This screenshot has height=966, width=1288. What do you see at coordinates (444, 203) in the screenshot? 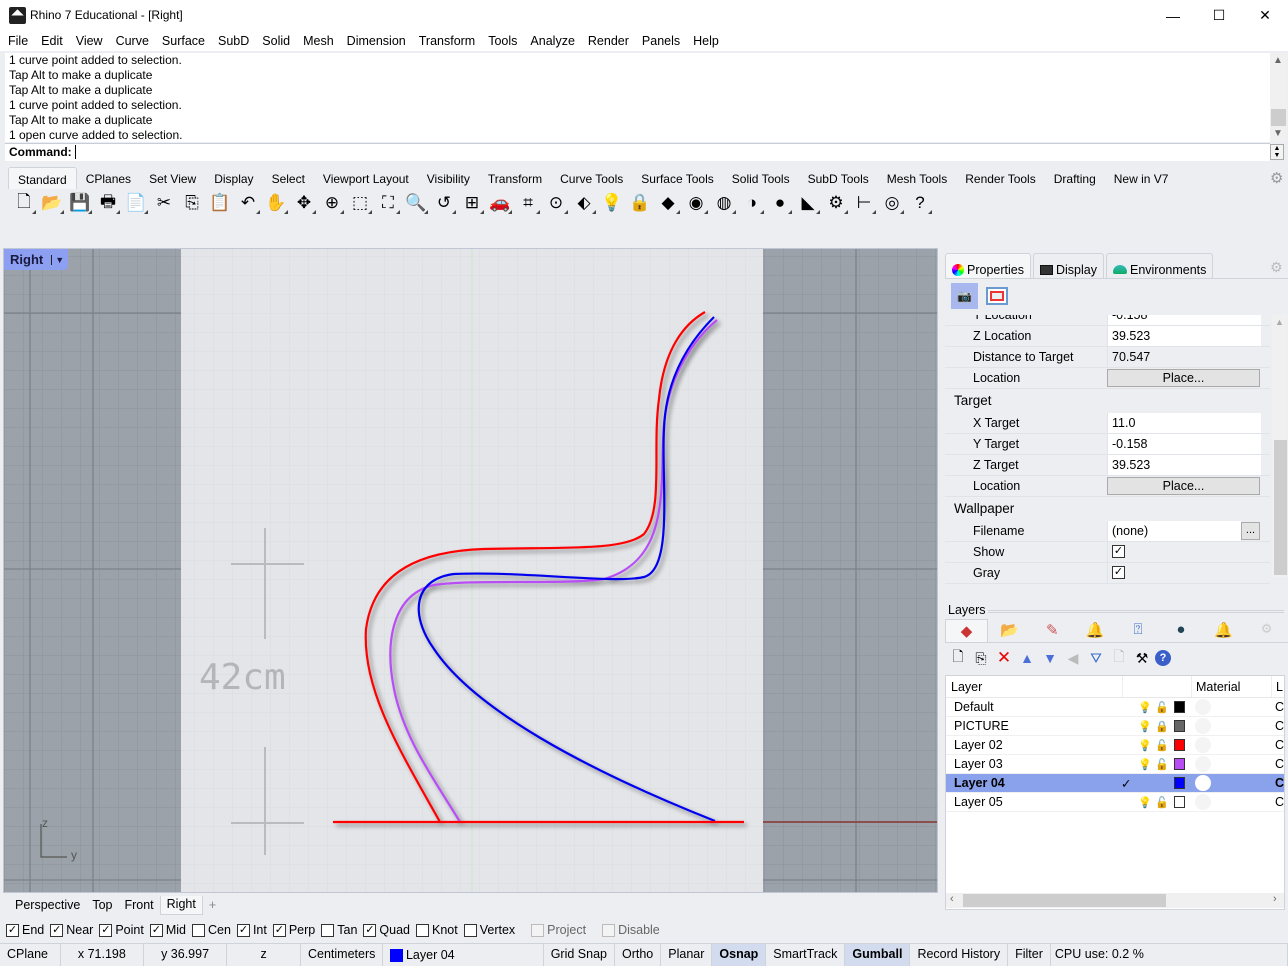
I see `undo-view-icon: ↺` at bounding box center [444, 203].